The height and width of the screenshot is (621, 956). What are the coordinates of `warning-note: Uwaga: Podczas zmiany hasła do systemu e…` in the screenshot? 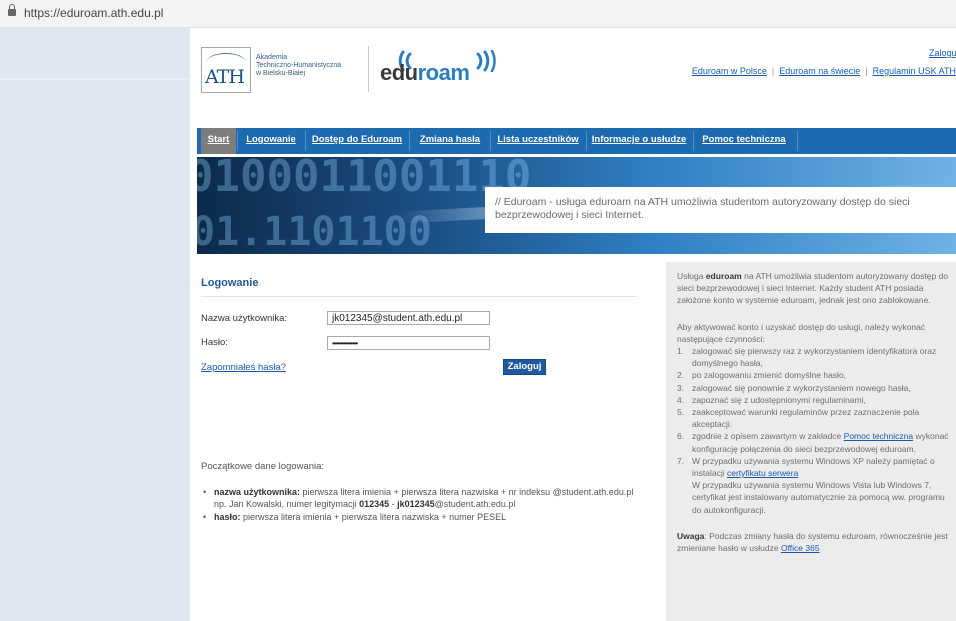 It's located at (812, 542).